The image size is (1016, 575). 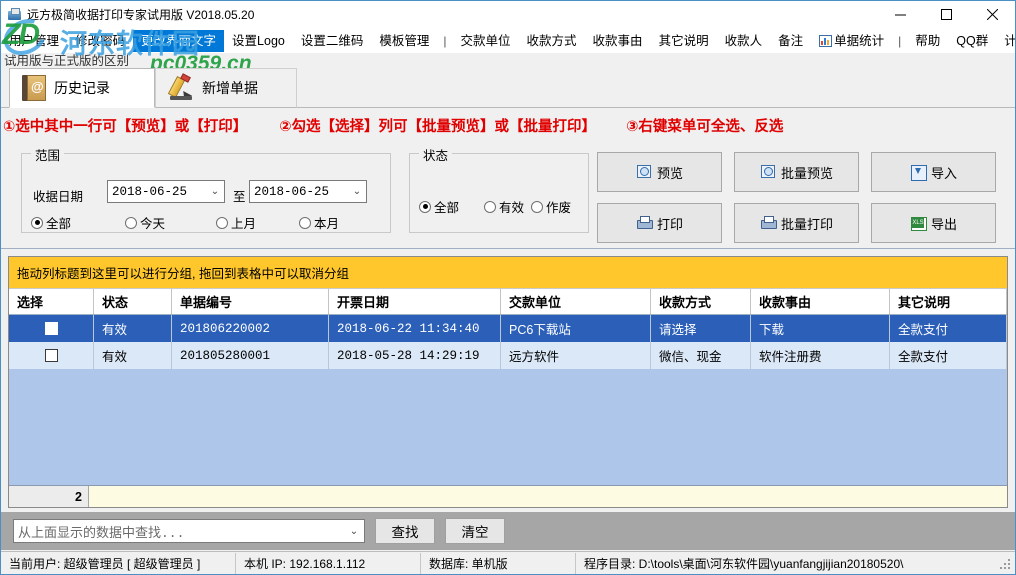 I want to click on row-method: 微信、现金, so click(x=701, y=355).